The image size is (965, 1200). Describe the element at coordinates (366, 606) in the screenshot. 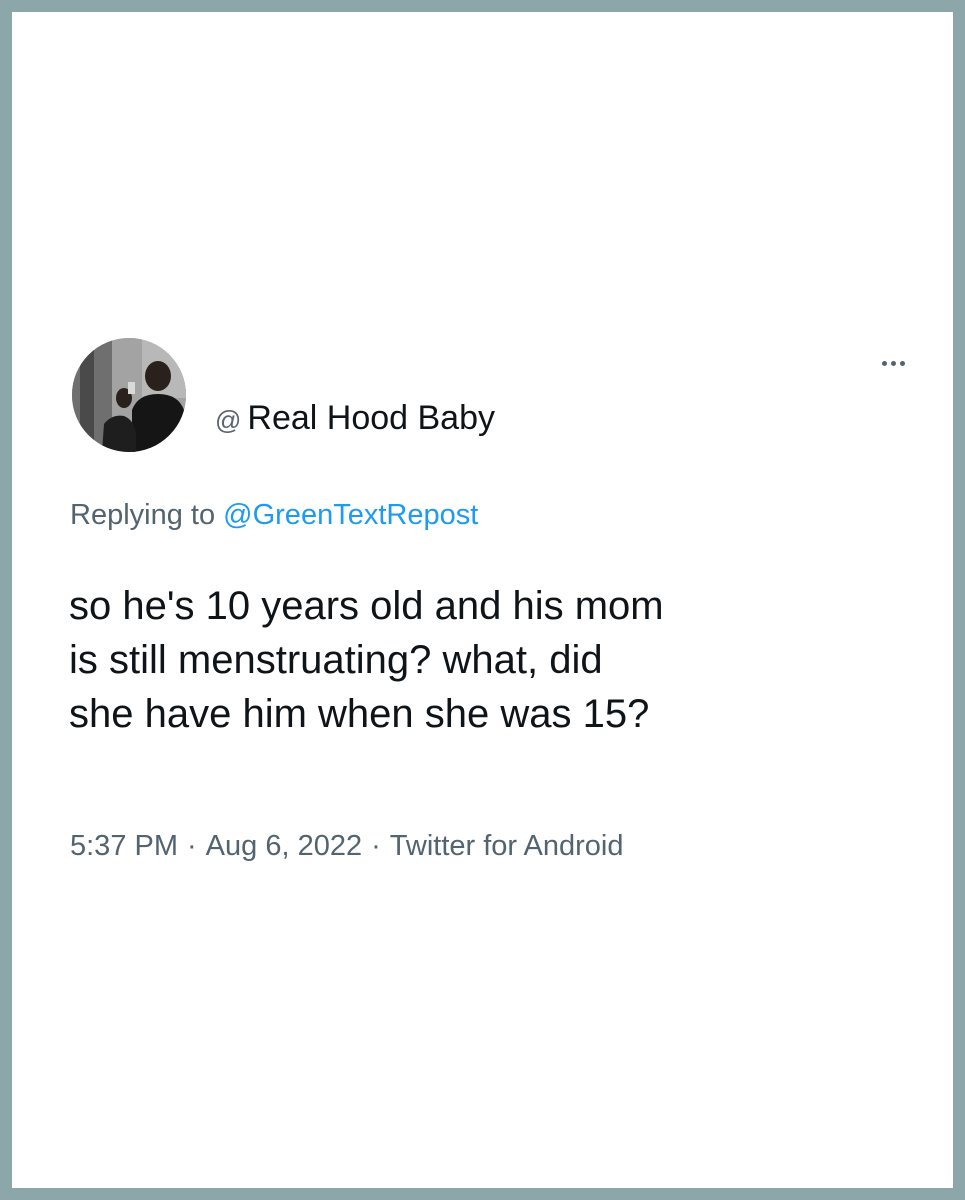

I see `tweet-text-line: so he's 10 years old and his mom` at that location.